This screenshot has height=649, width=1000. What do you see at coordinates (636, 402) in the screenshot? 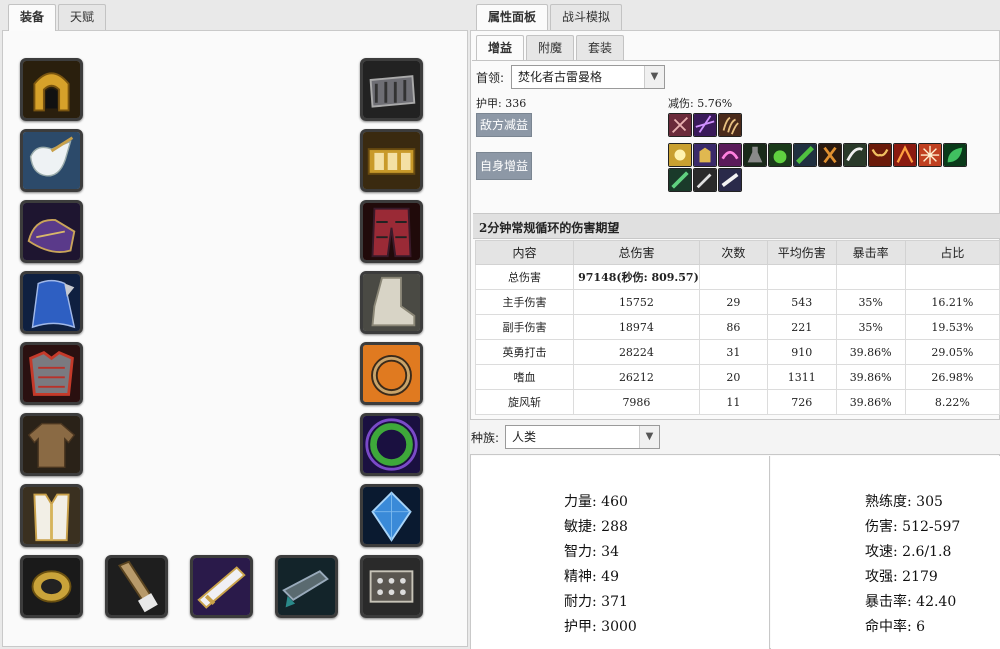
I see `cell: 7986` at bounding box center [636, 402].